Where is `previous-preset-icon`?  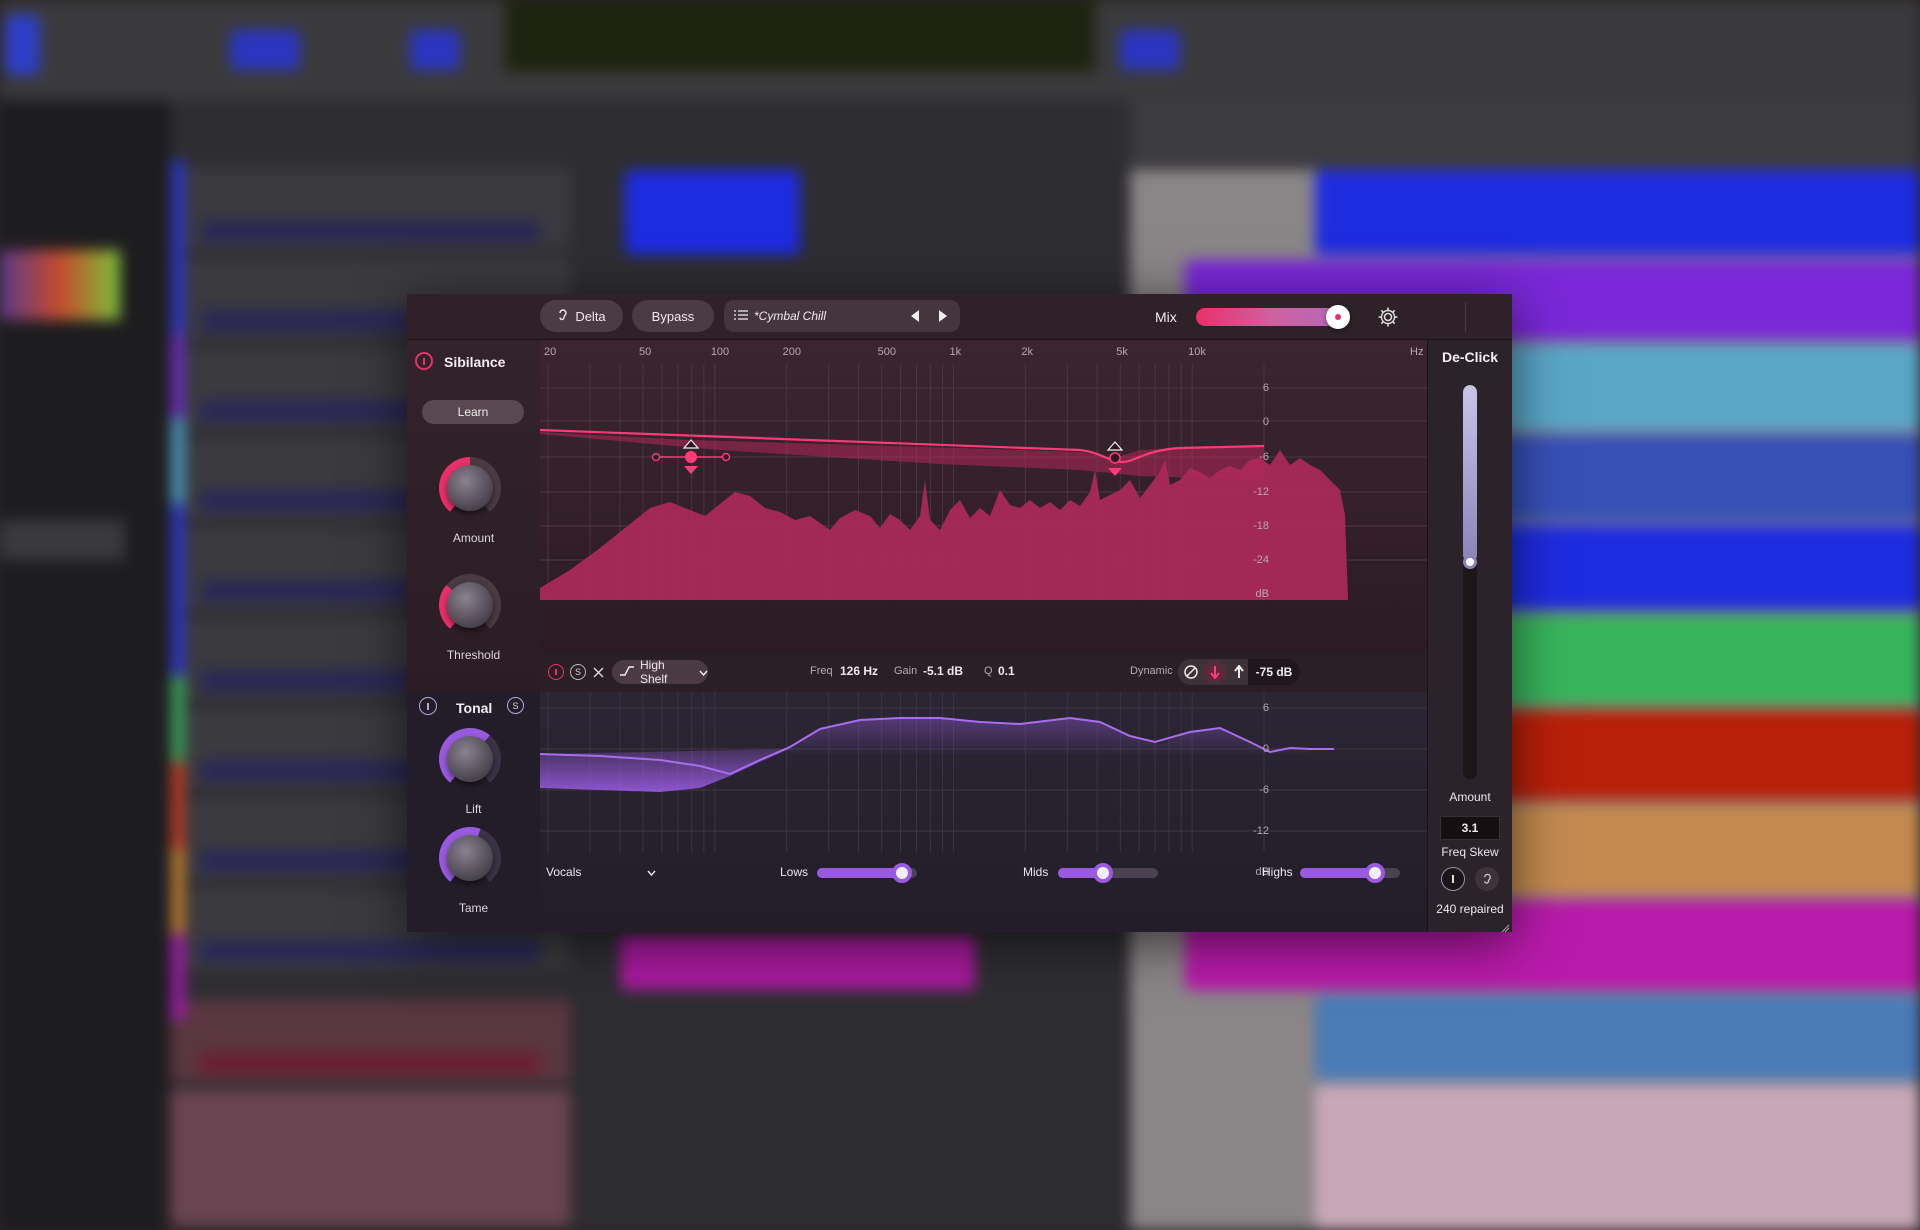 previous-preset-icon is located at coordinates (915, 317).